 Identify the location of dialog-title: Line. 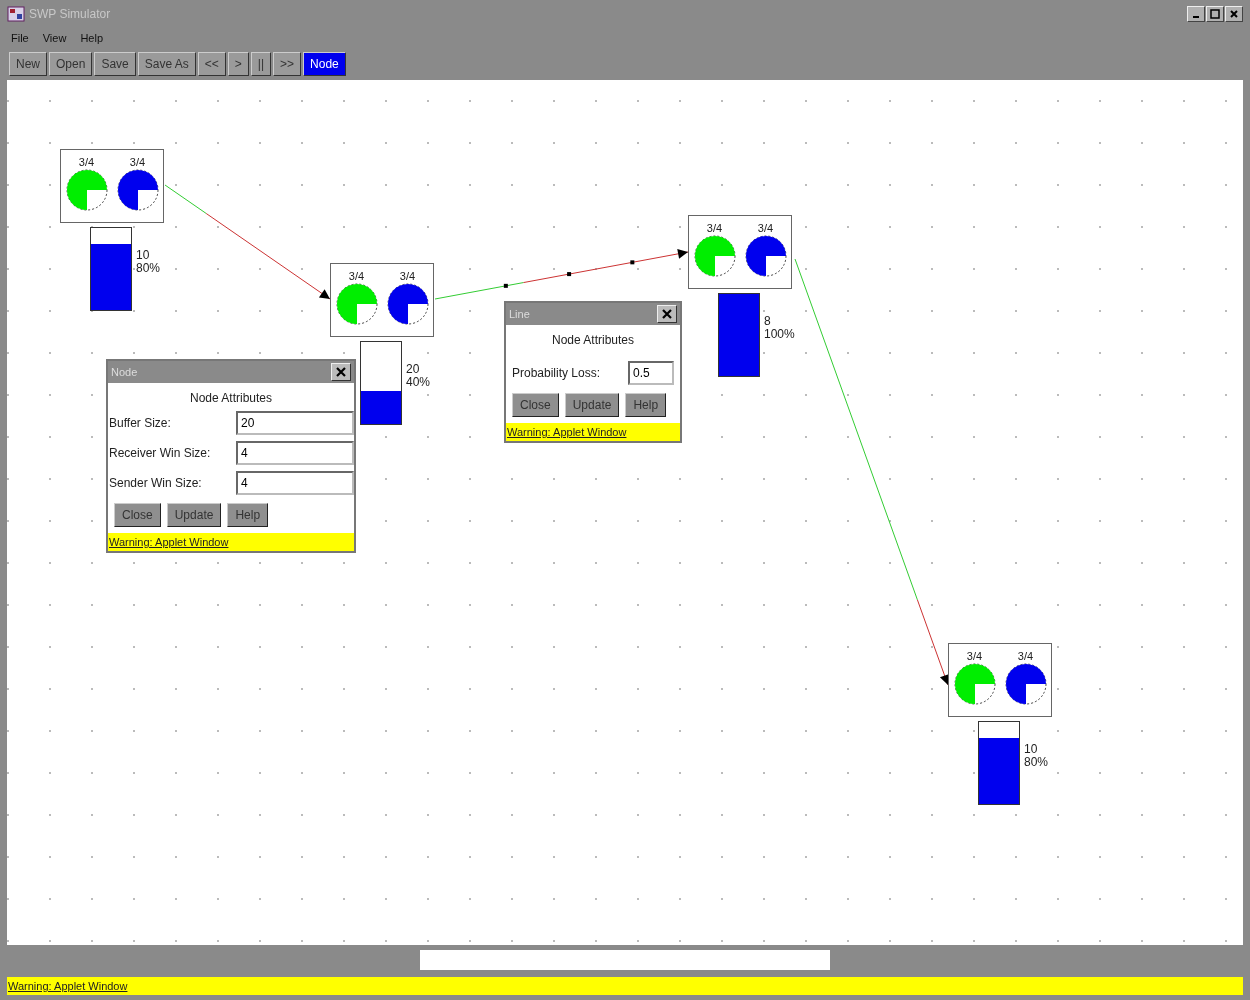
(519, 314).